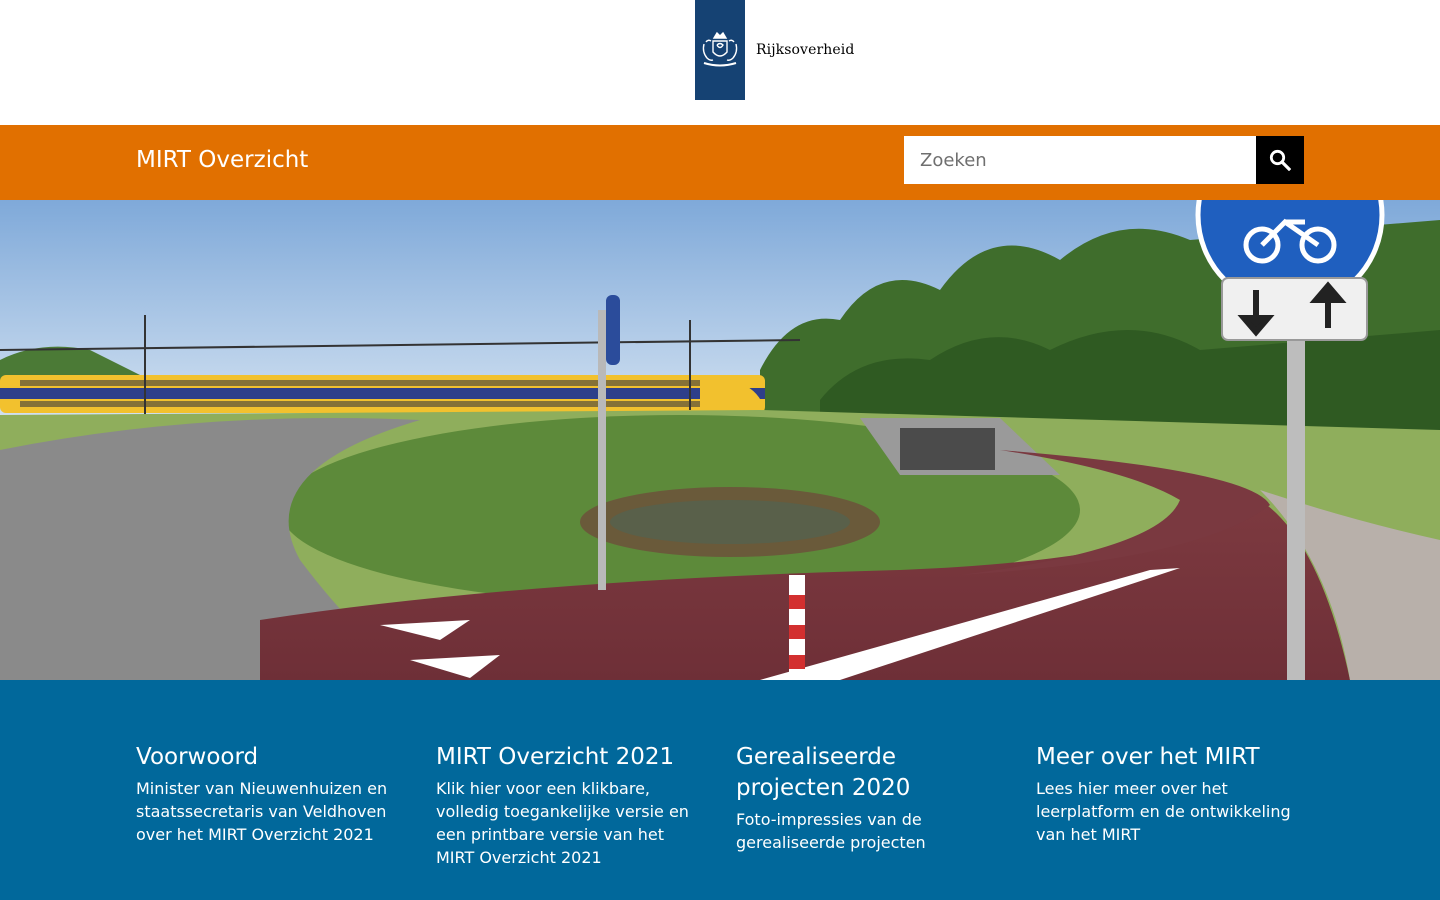 This screenshot has height=900, width=1440. I want to click on royal-coat-of-arms-icon, so click(720, 49).